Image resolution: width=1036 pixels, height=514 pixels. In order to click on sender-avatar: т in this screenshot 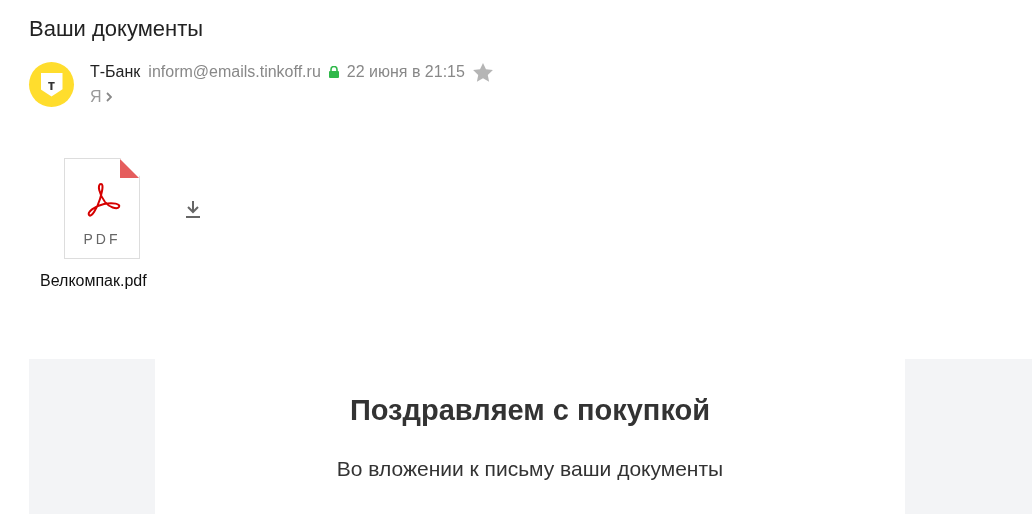, I will do `click(51, 84)`.